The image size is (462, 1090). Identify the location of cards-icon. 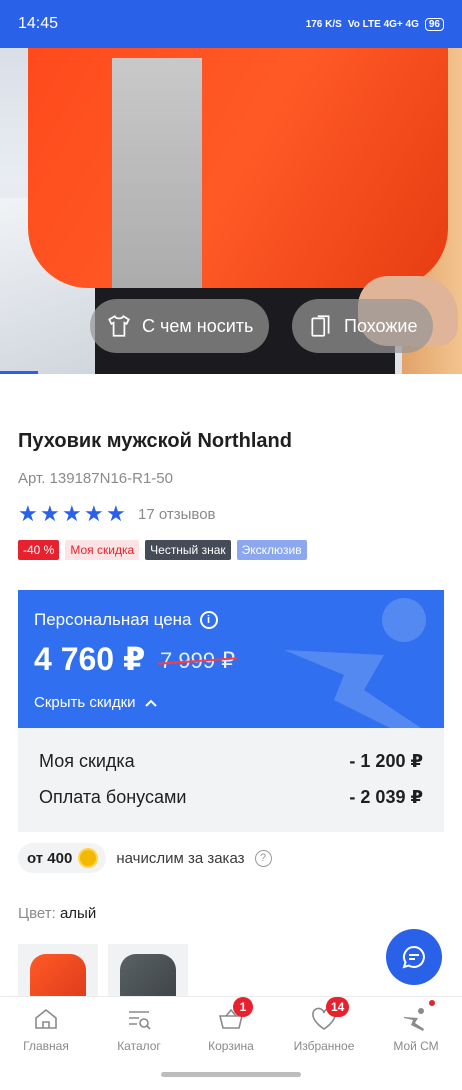
(320, 326).